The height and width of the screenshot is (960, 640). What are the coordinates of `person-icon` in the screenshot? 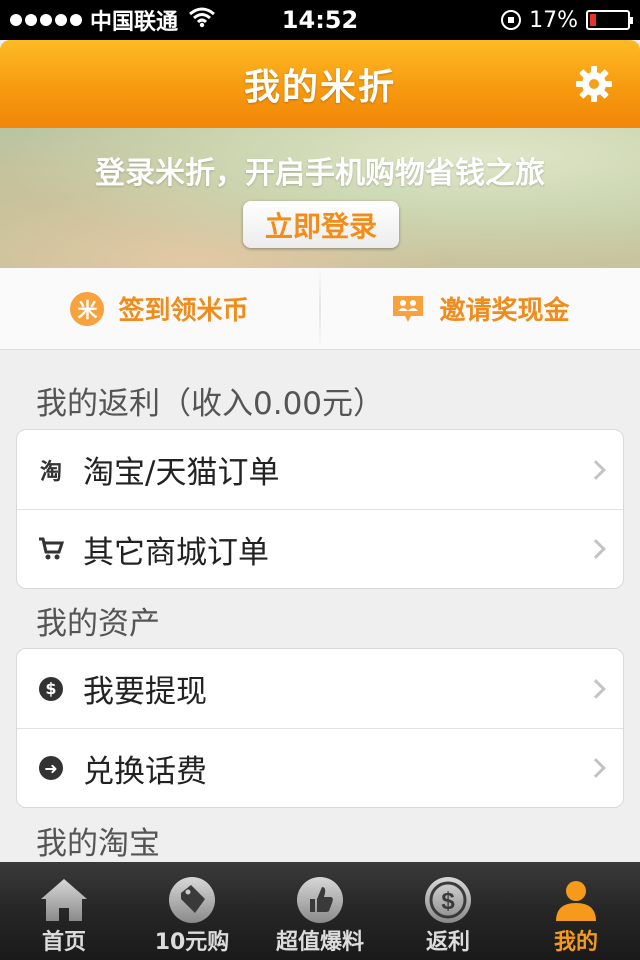 It's located at (576, 900).